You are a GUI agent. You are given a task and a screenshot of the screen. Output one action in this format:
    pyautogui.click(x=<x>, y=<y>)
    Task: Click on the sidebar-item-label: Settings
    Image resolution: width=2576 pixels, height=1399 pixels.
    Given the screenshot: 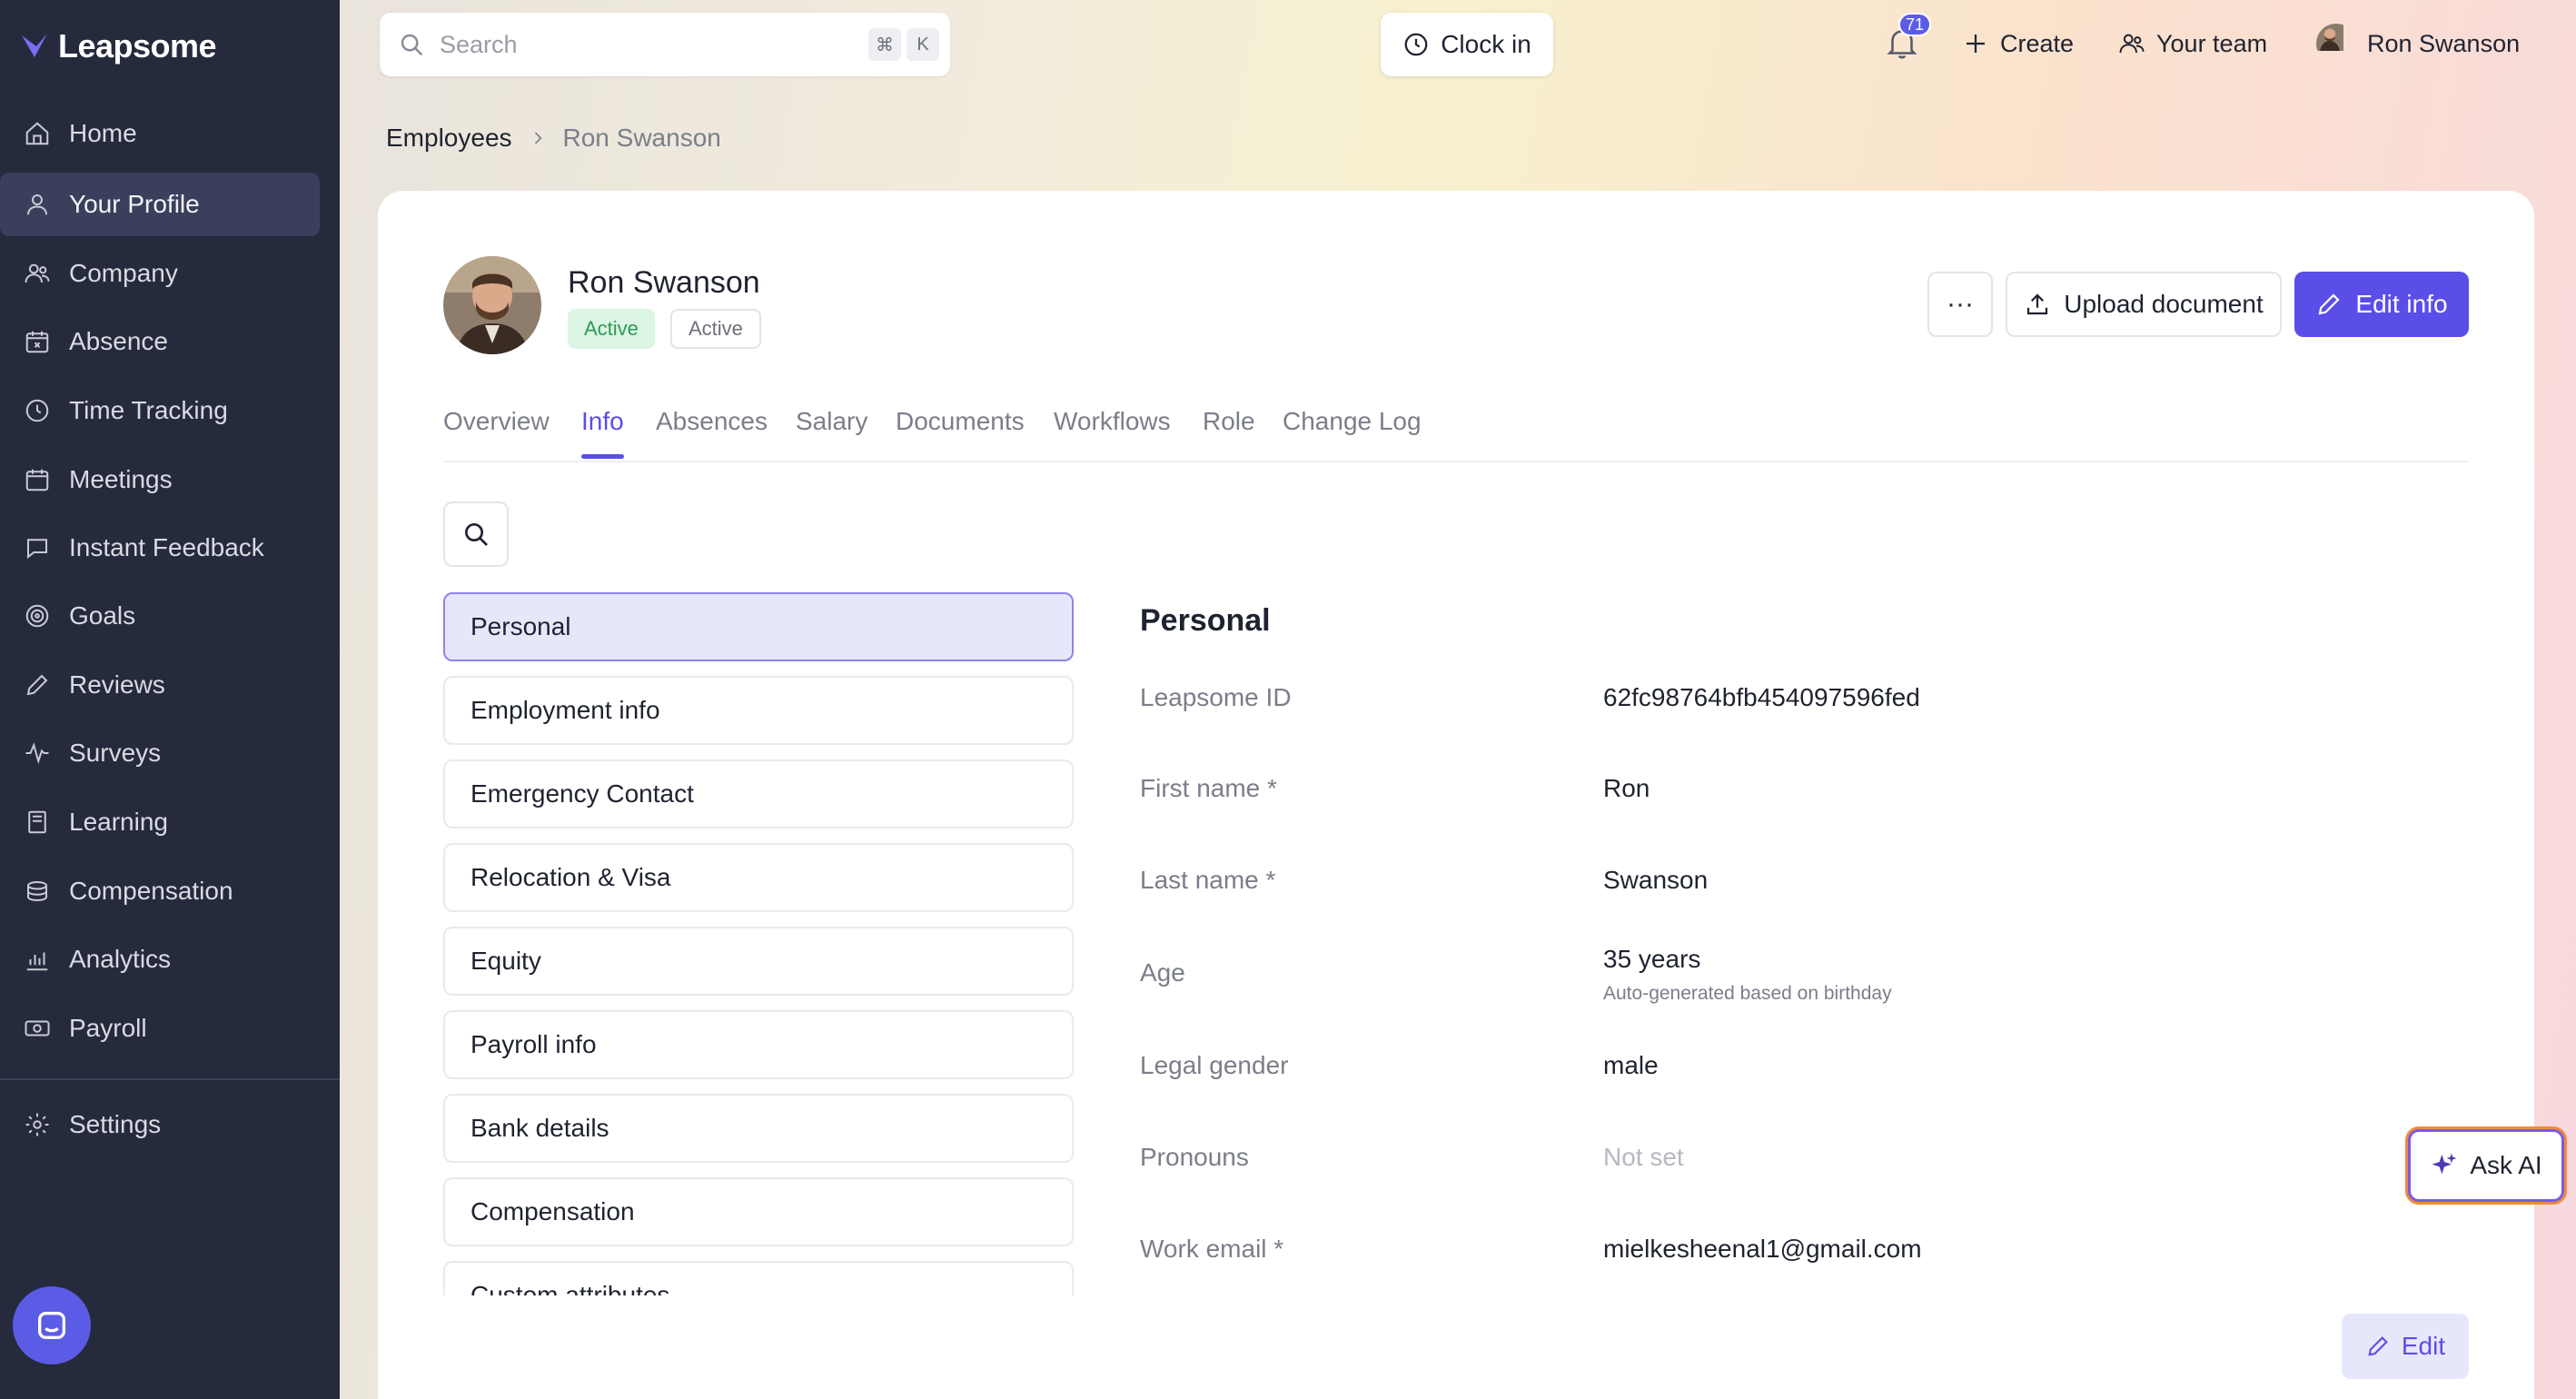 What is the action you would take?
    pyautogui.click(x=115, y=1124)
    